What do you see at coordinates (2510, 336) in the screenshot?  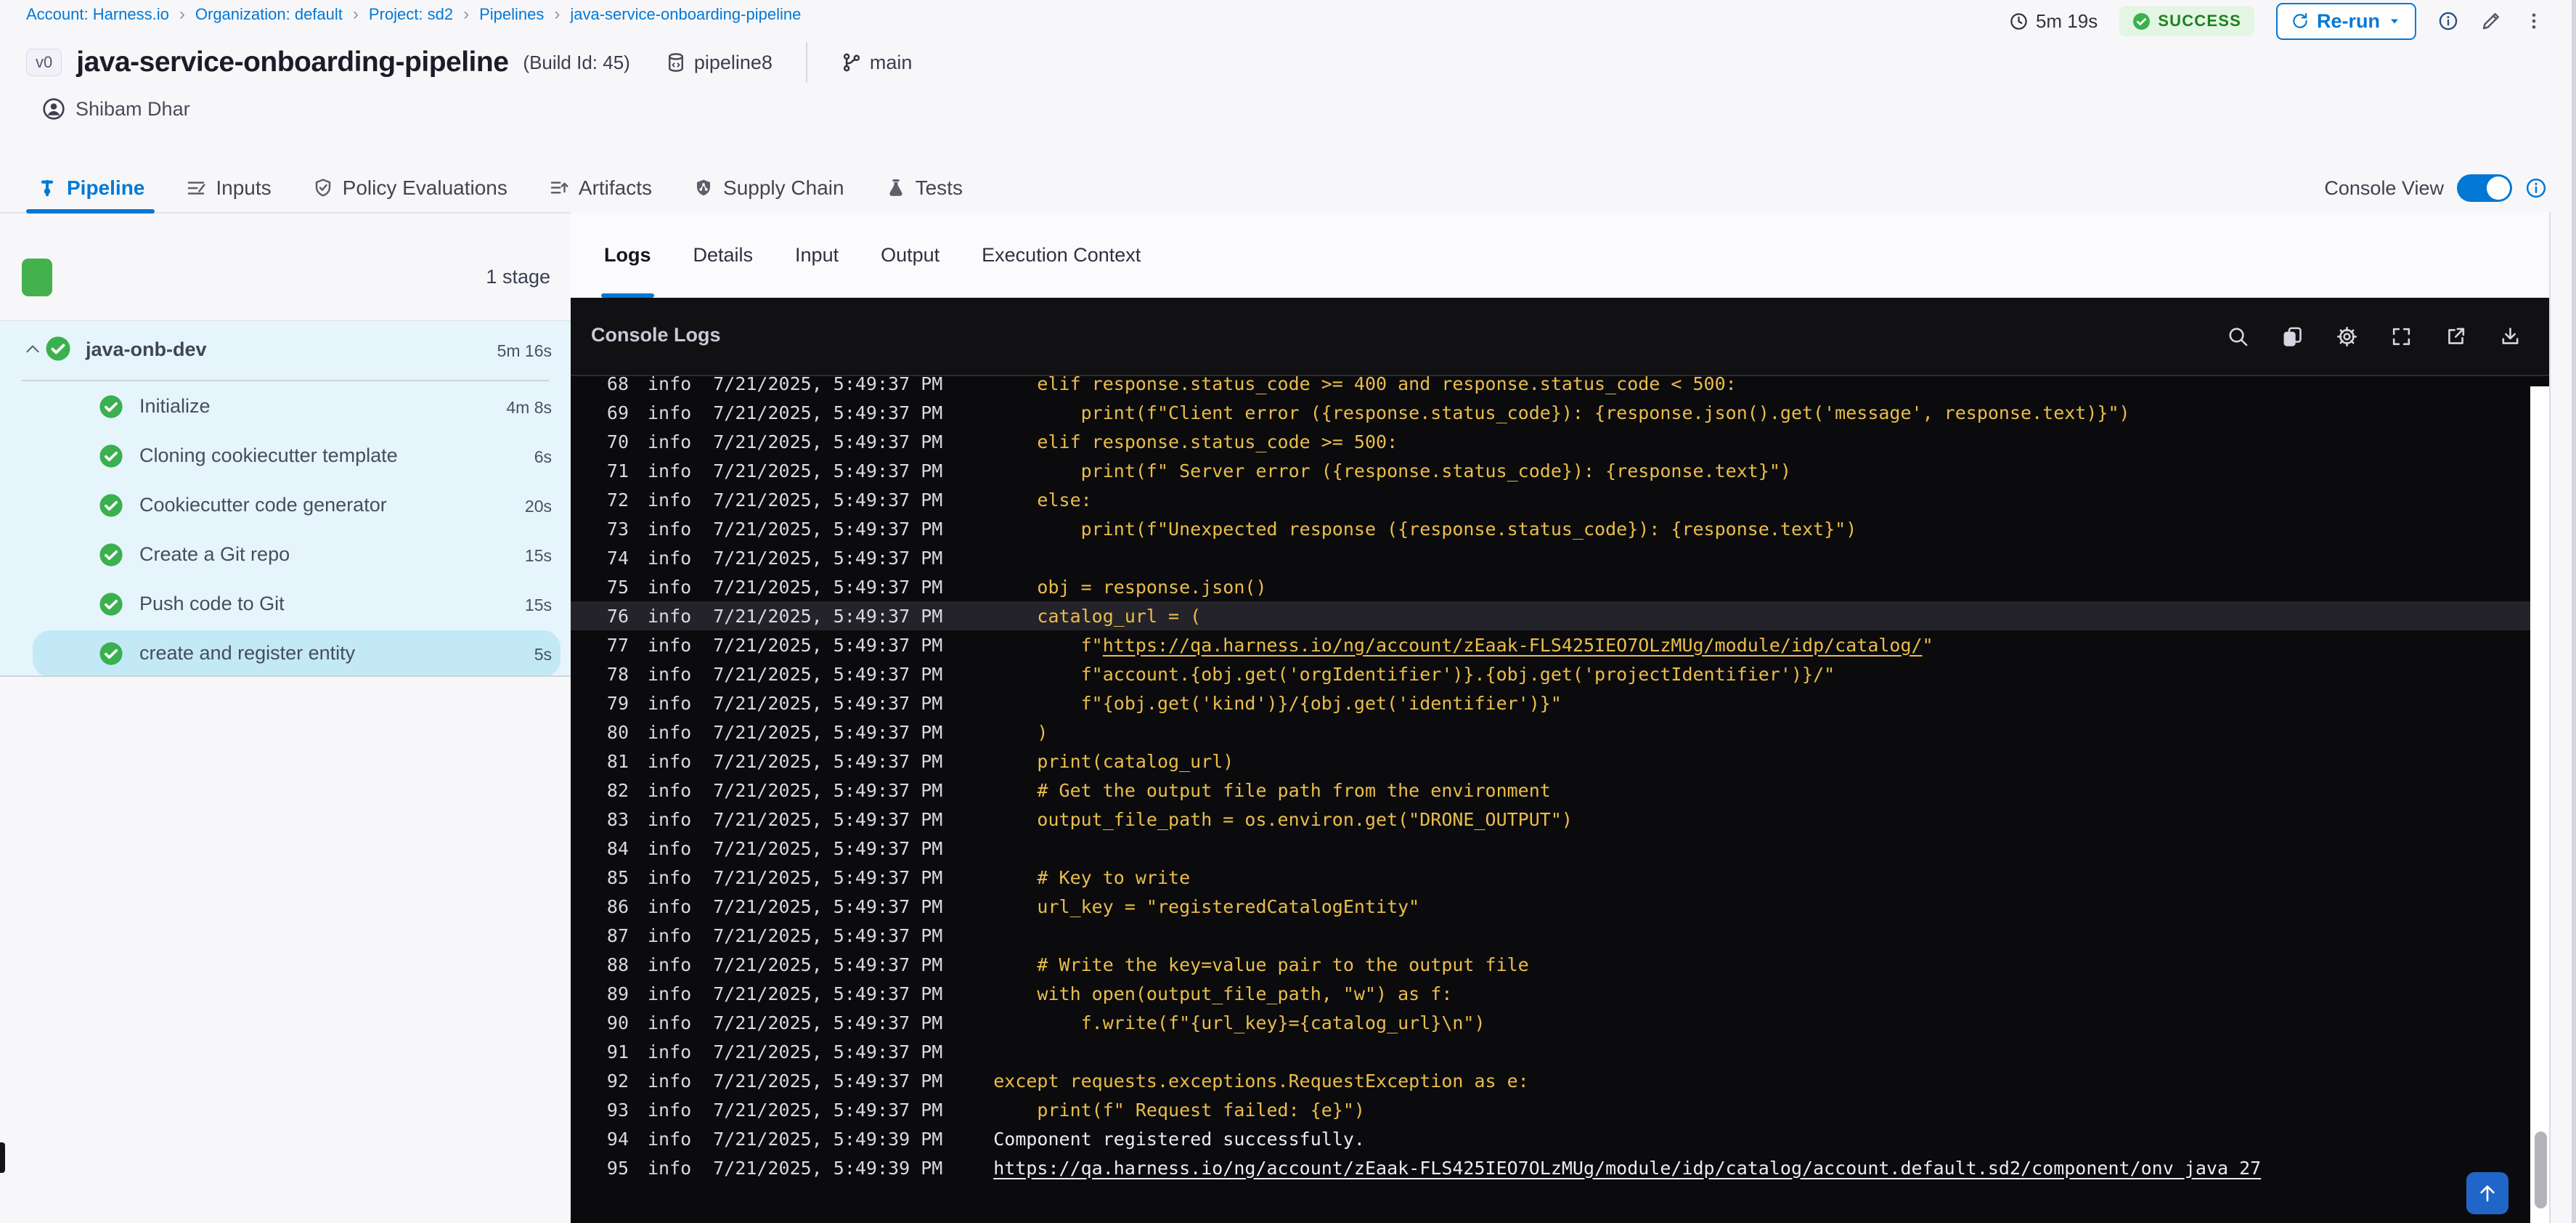 I see `download-icon` at bounding box center [2510, 336].